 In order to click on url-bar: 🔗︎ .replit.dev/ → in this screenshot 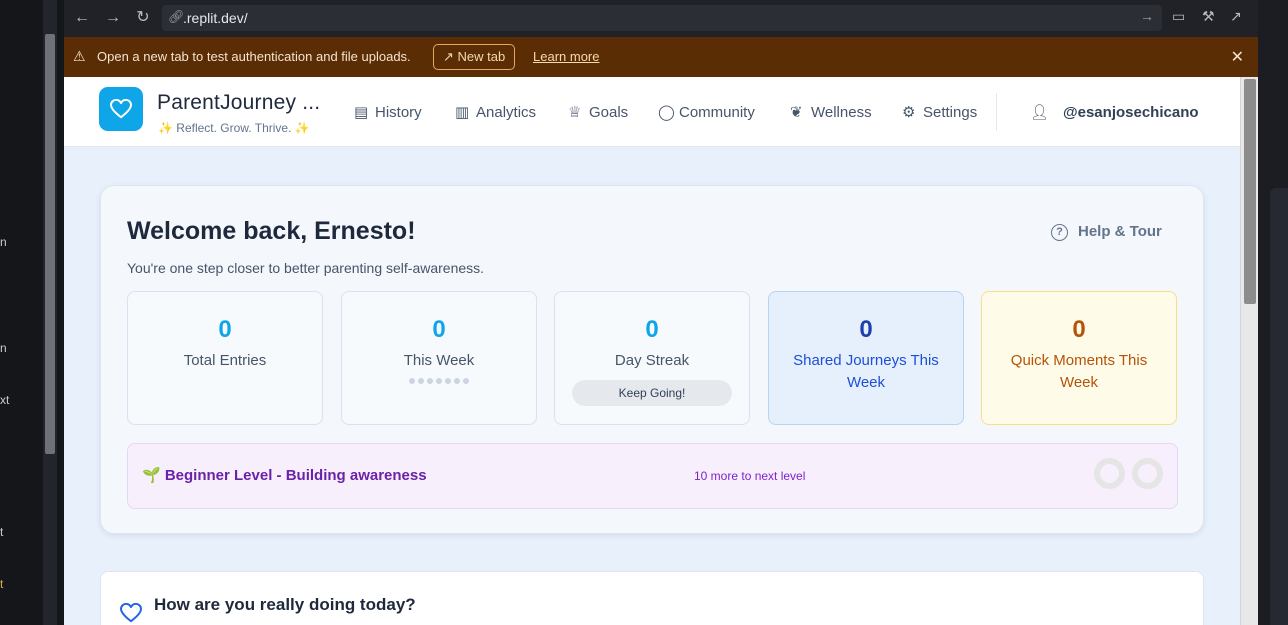, I will do `click(662, 18)`.